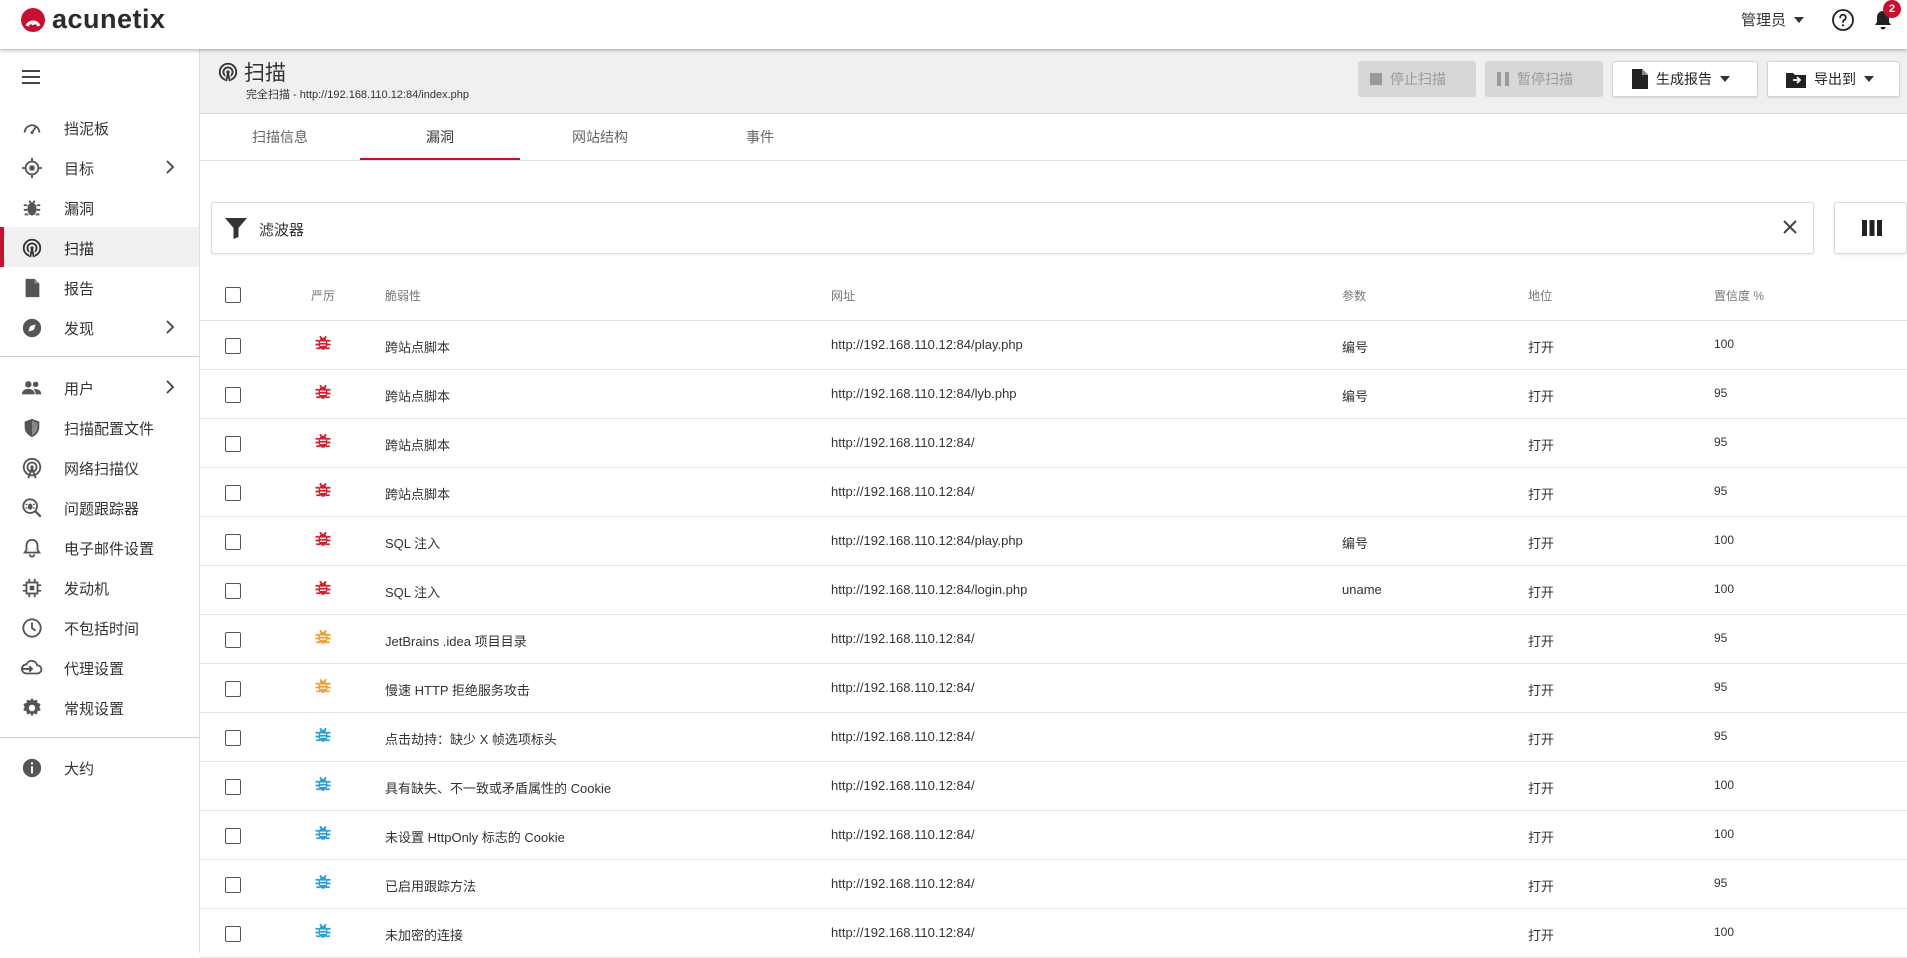 The image size is (1907, 958). I want to click on export-button: 导出到, so click(1833, 79).